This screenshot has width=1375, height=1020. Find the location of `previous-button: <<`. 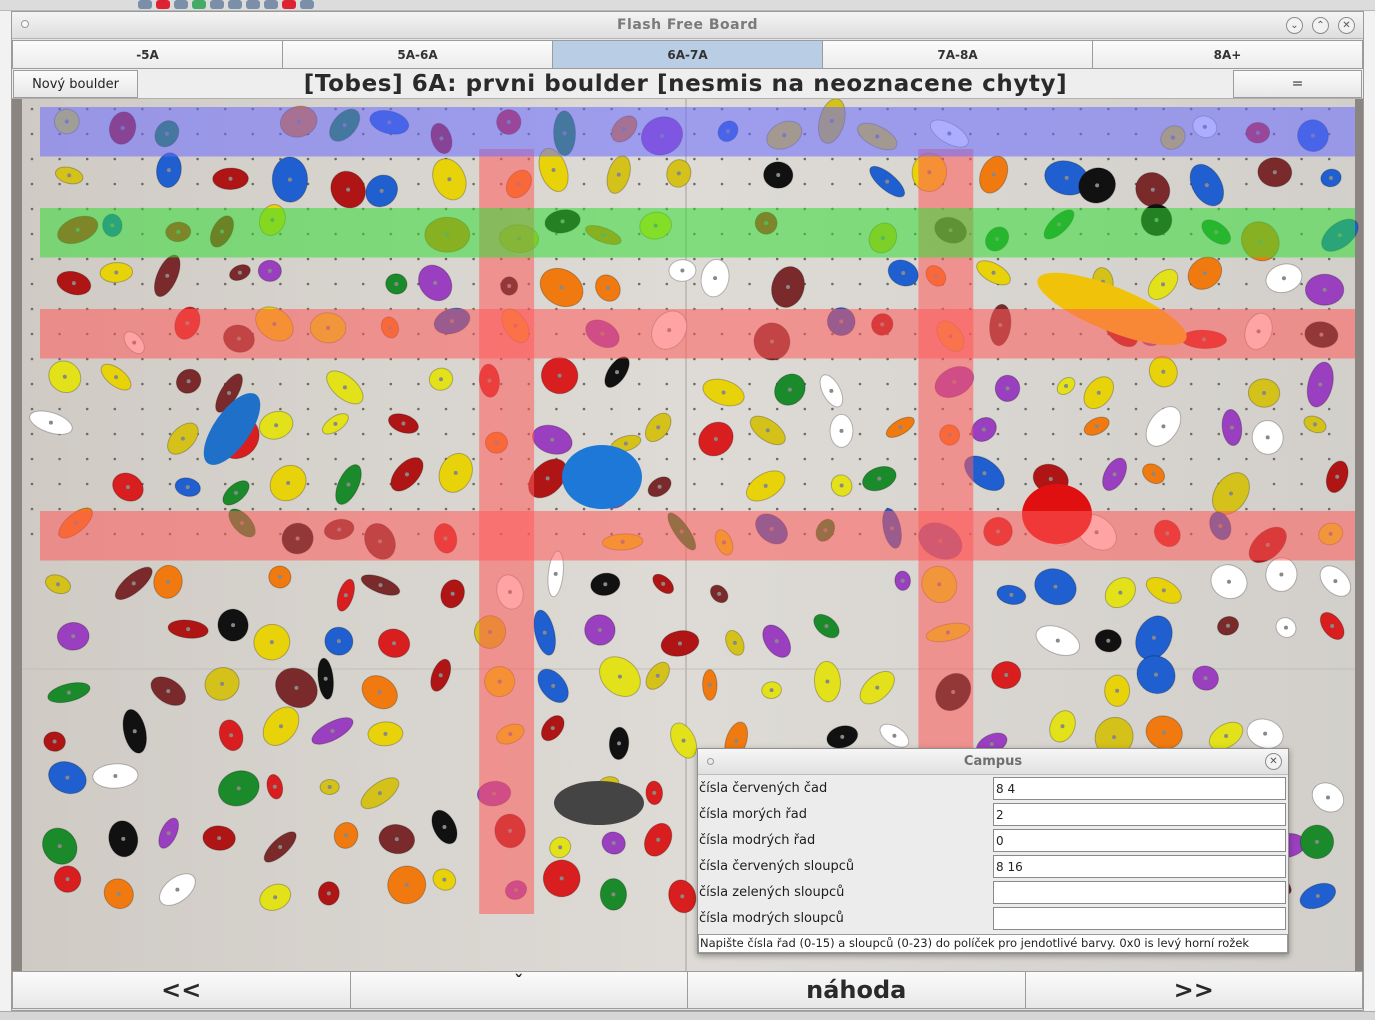

previous-button: << is located at coordinates (181, 990).